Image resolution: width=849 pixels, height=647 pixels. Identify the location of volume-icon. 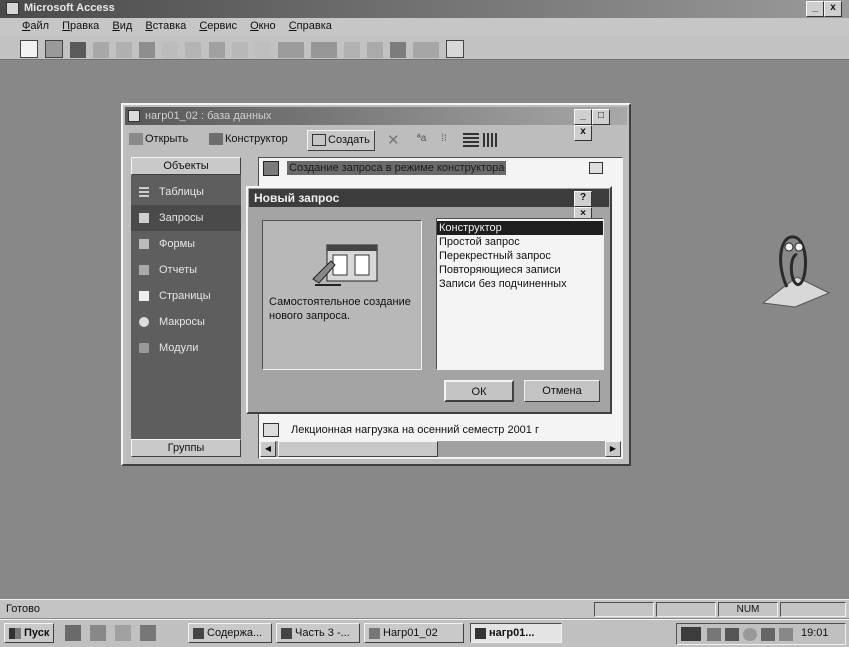
(768, 634).